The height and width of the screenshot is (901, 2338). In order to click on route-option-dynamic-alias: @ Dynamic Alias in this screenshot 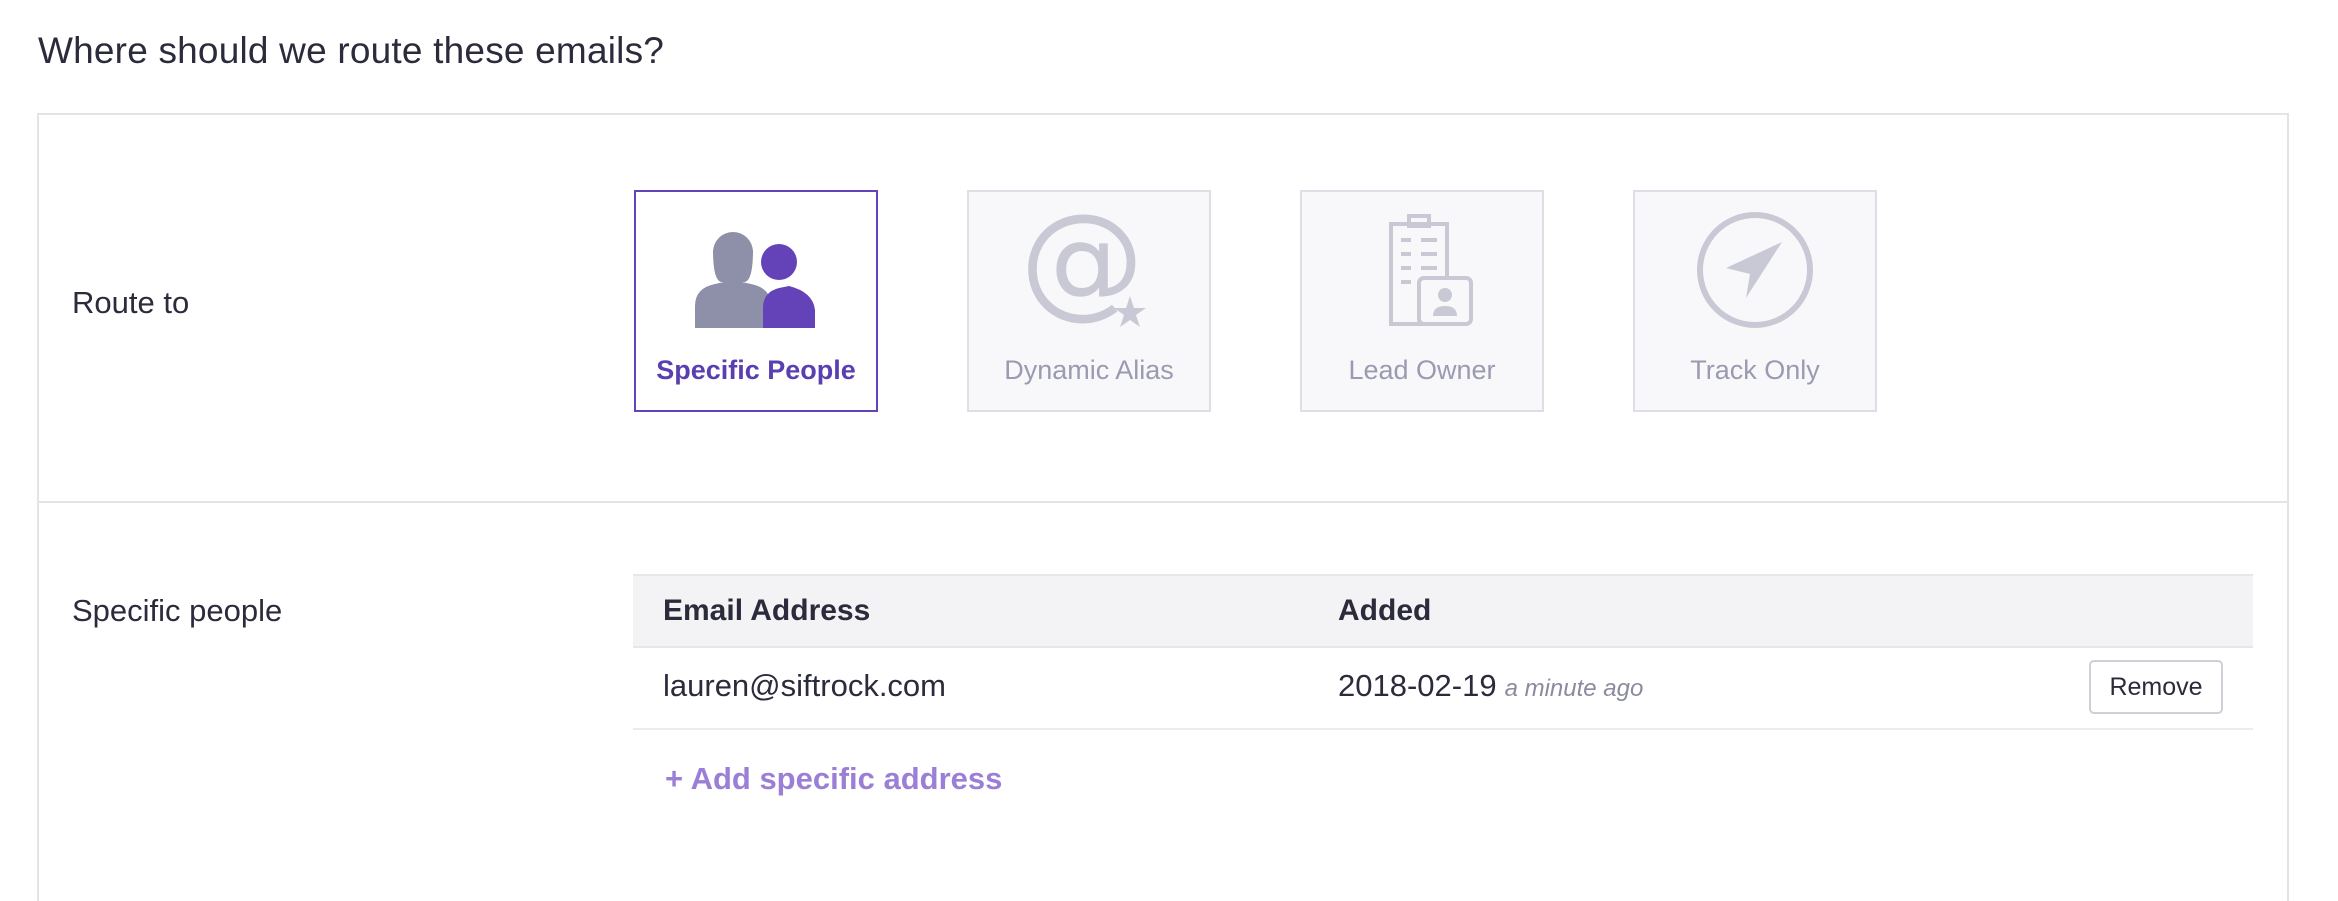, I will do `click(1089, 301)`.